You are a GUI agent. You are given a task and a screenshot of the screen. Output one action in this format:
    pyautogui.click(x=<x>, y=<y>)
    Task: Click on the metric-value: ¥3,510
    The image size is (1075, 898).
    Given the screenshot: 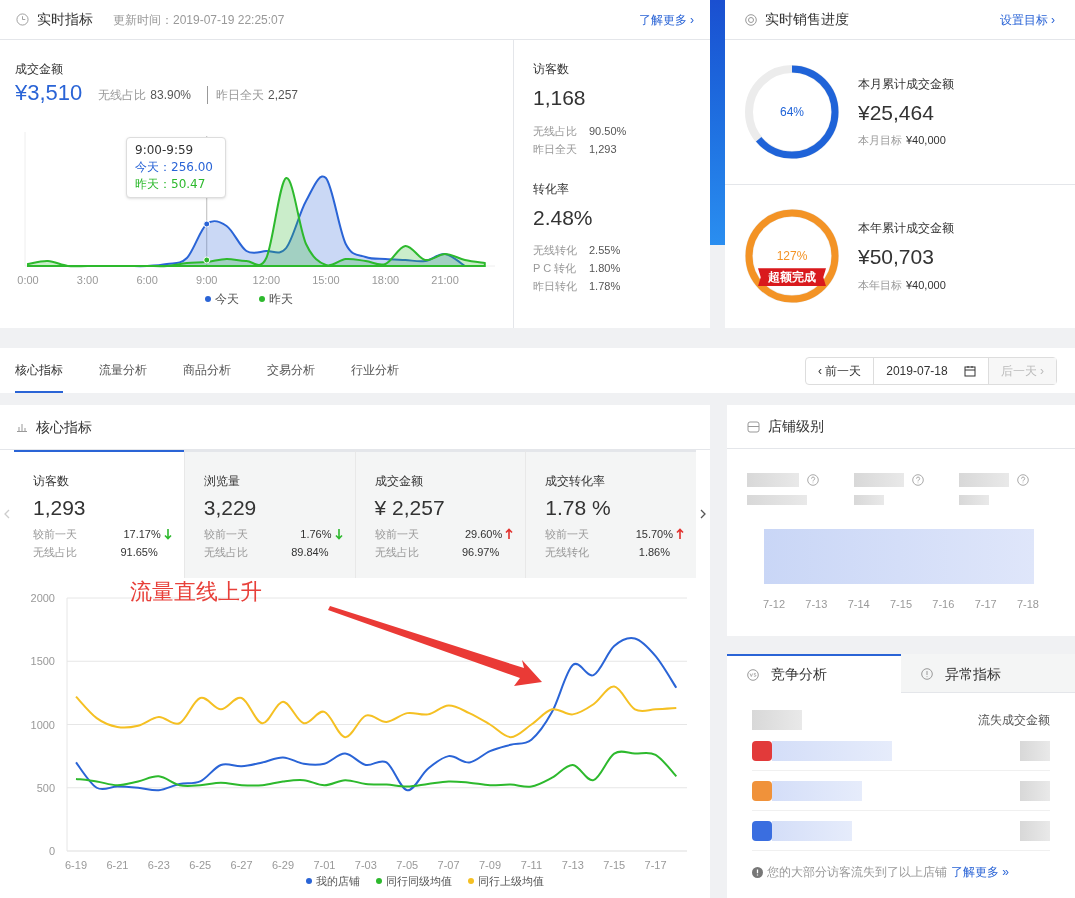 What is the action you would take?
    pyautogui.click(x=49, y=93)
    